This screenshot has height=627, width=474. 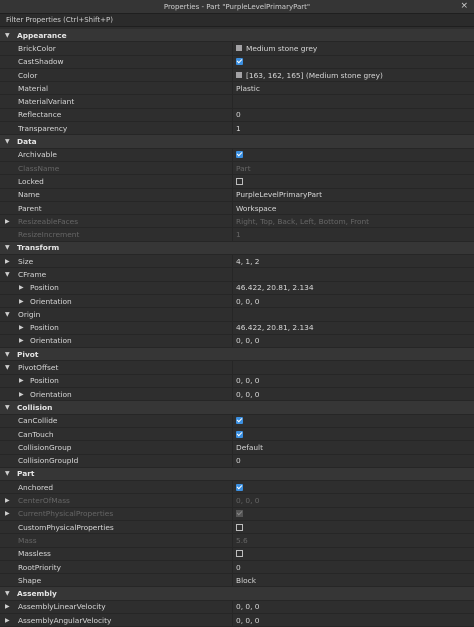 What do you see at coordinates (237, 368) in the screenshot?
I see `property-row: ▼ PivotOffset` at bounding box center [237, 368].